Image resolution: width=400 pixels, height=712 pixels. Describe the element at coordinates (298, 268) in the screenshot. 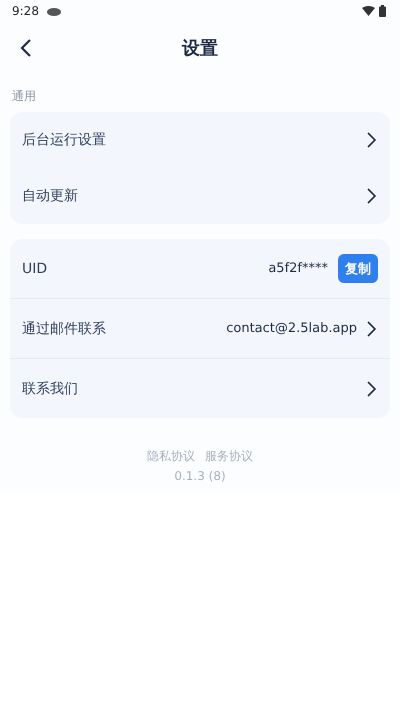

I see `row-value: a5f2f****` at that location.